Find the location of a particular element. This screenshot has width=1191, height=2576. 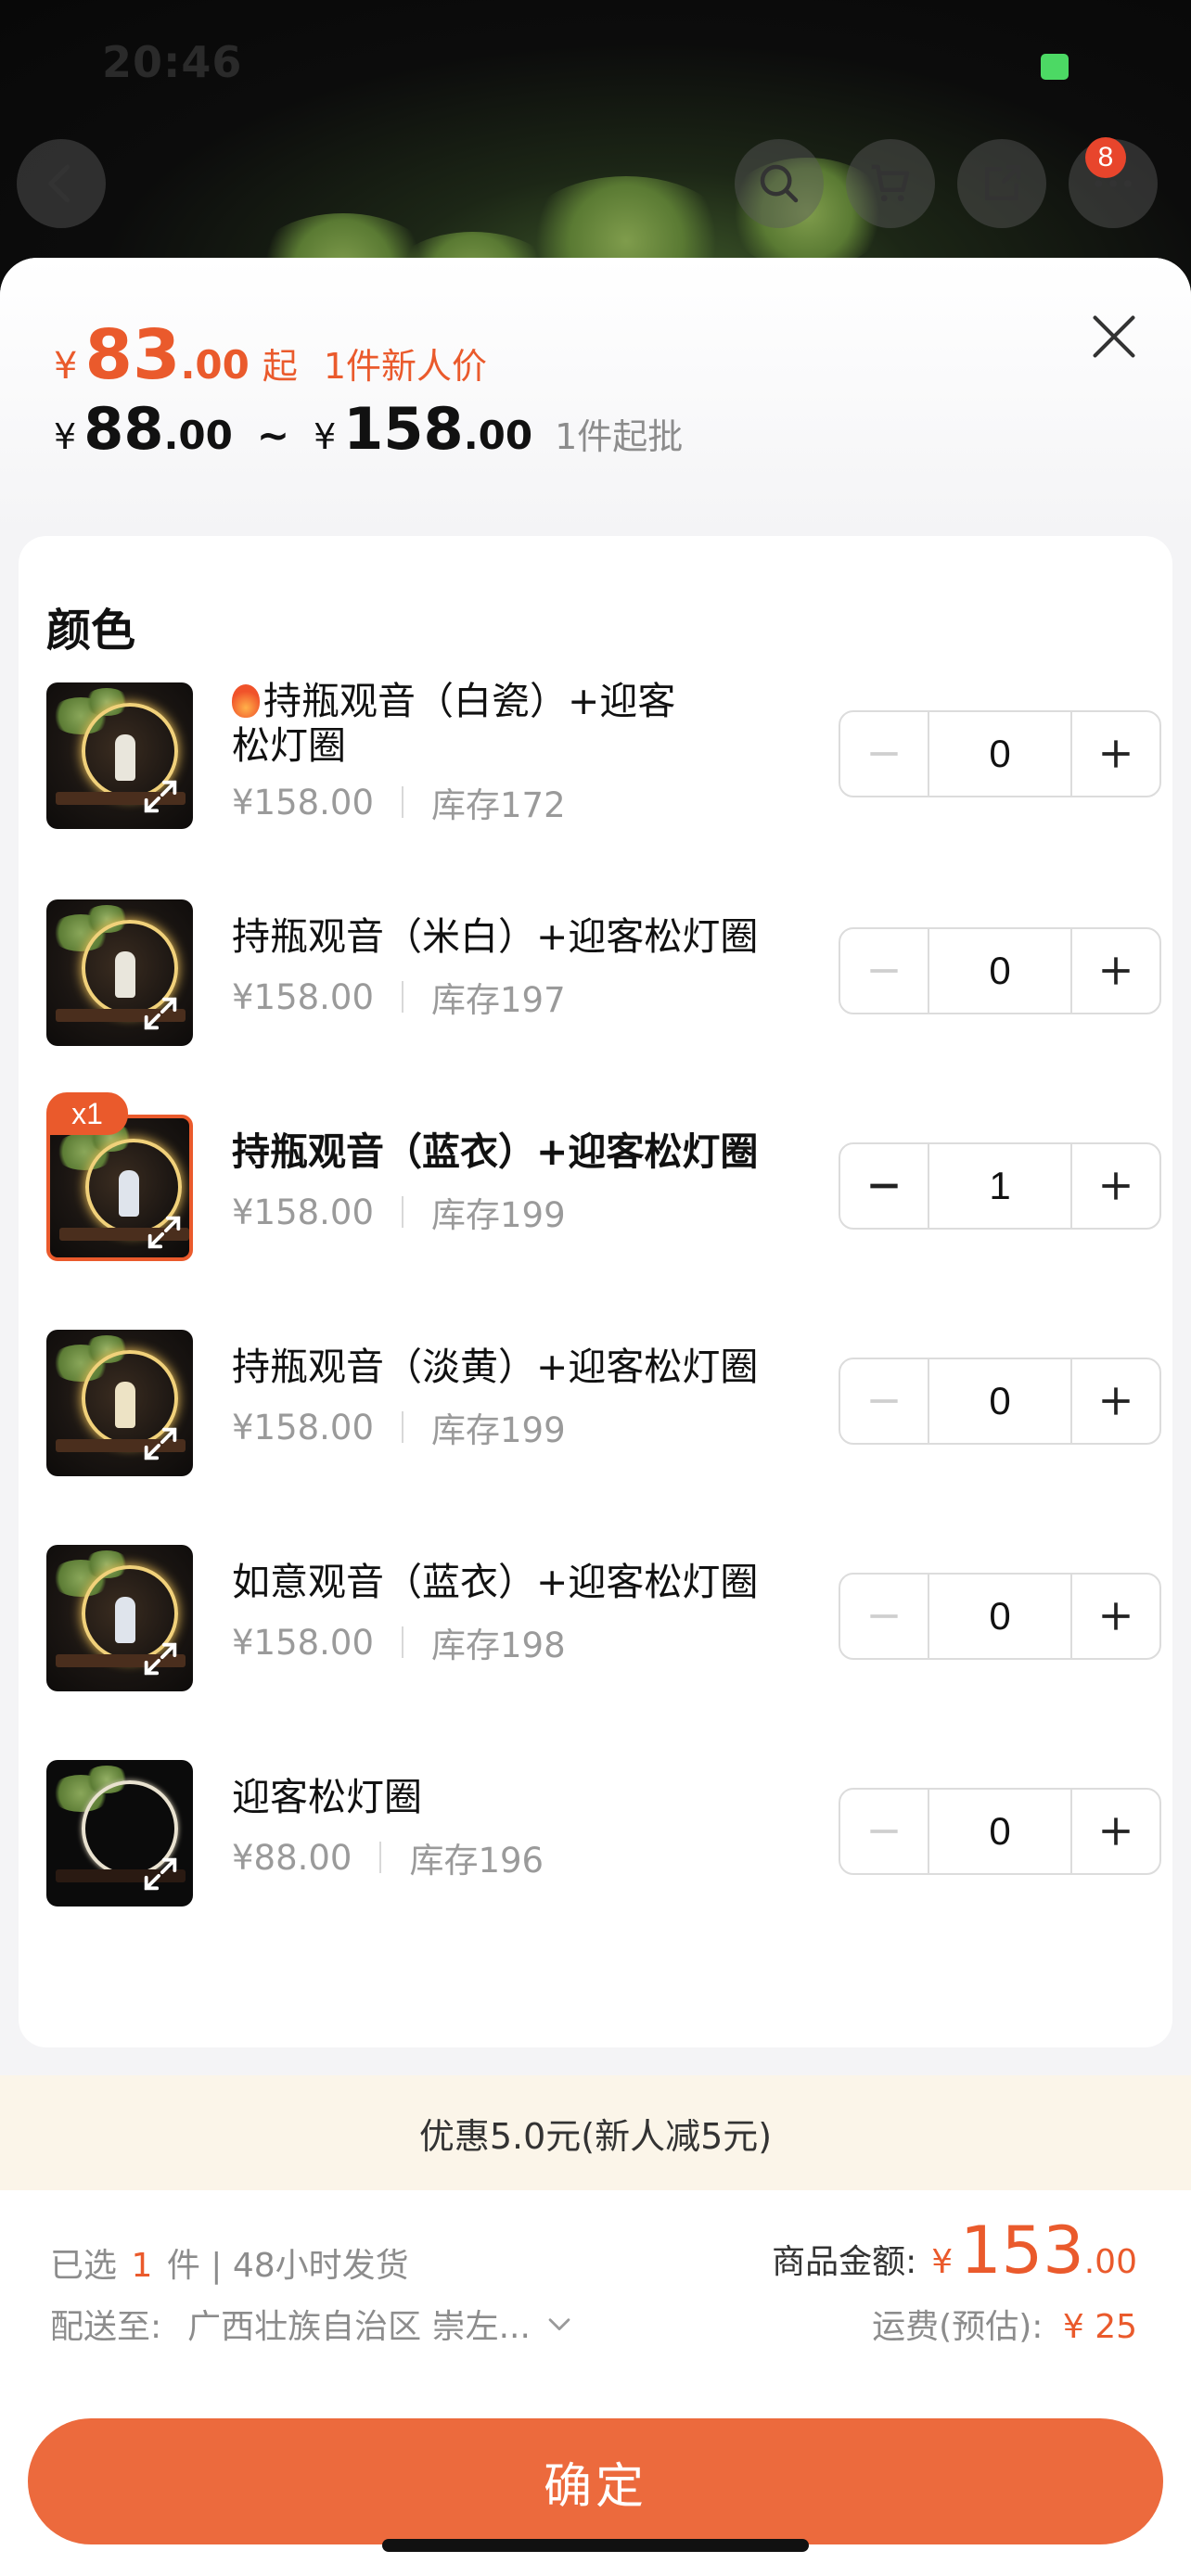

status-time: 20:46 is located at coordinates (172, 62).